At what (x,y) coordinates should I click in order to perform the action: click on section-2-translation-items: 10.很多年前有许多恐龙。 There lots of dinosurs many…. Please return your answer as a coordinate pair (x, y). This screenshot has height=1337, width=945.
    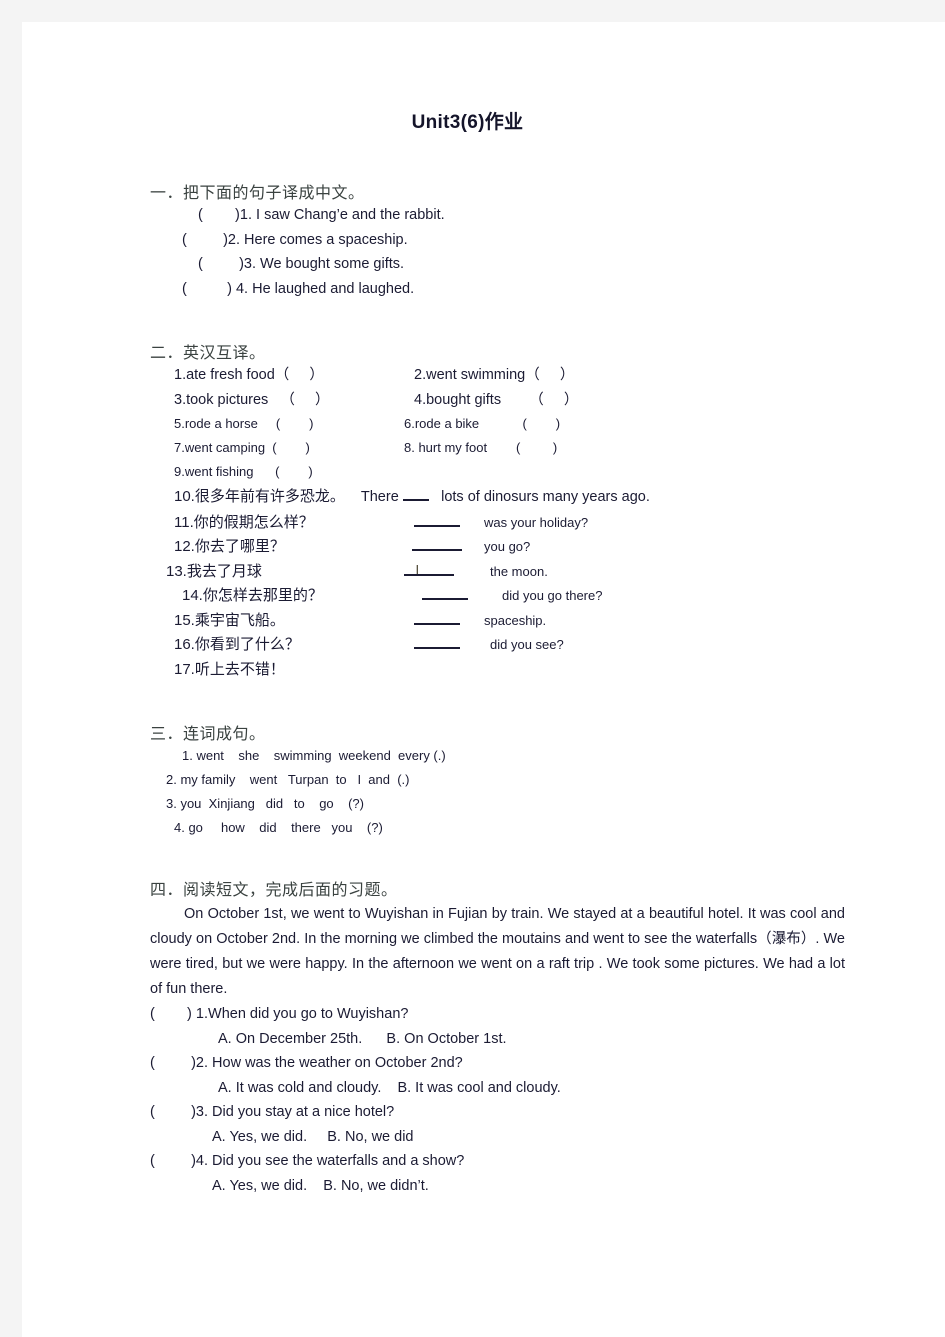
    Looking at the image, I should click on (497, 583).